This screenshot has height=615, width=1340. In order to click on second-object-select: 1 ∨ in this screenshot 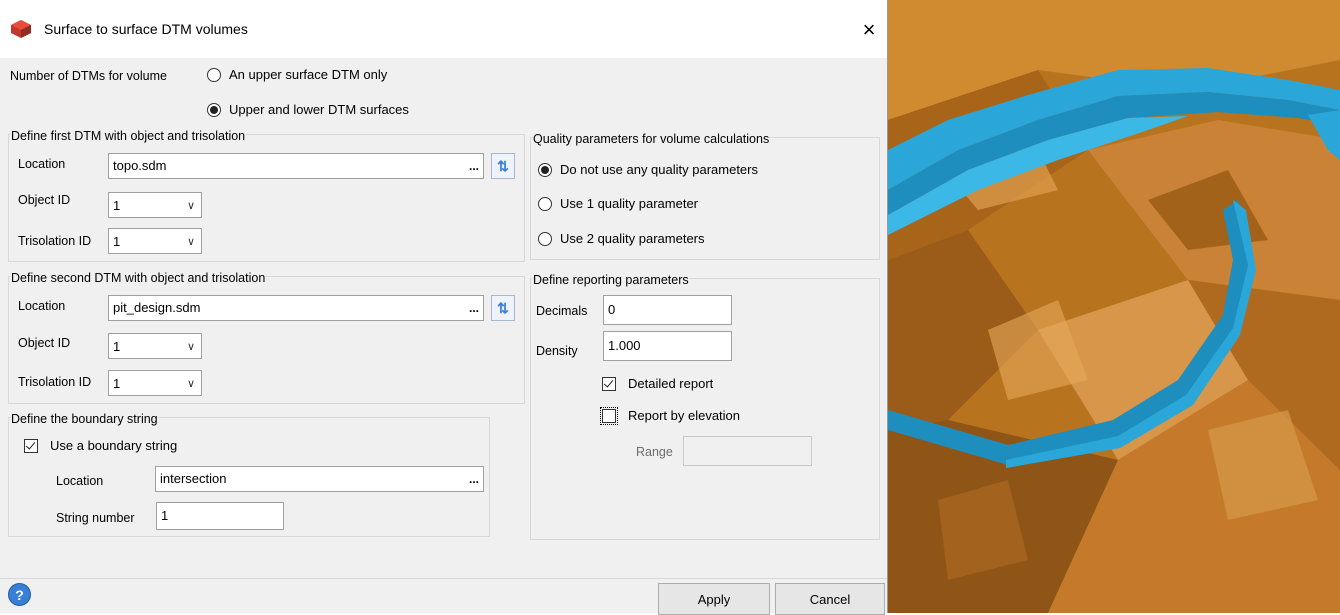, I will do `click(155, 346)`.